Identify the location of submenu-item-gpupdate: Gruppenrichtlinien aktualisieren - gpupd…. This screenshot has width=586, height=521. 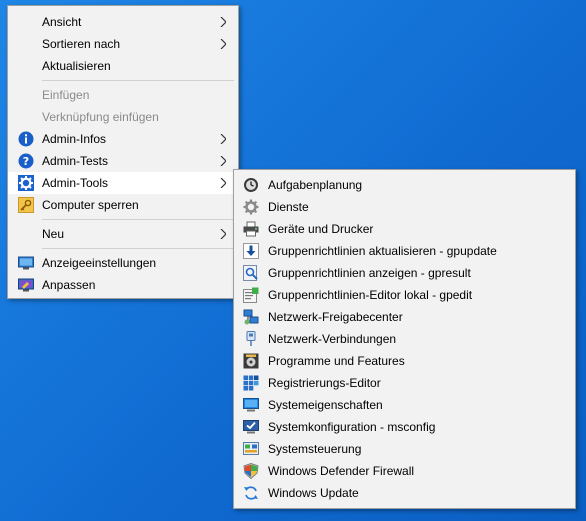
(404, 251).